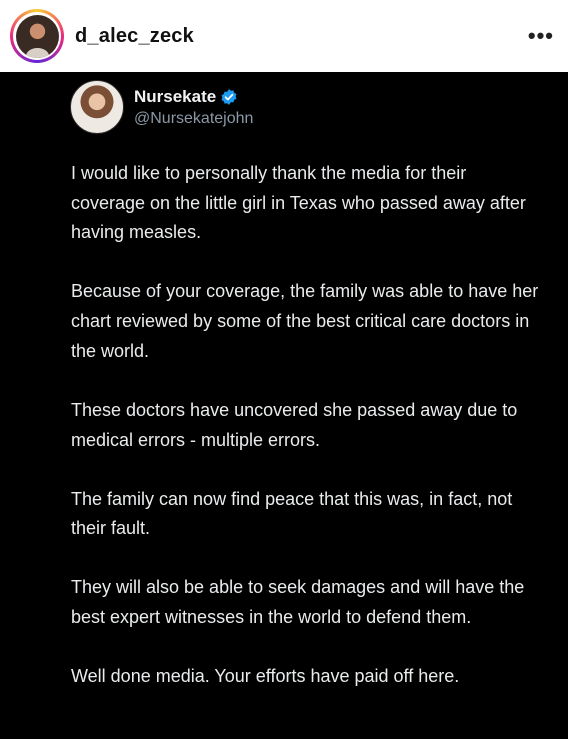 The image size is (568, 739). I want to click on tweet-author: Nursekate @Nursekatejohn, so click(161, 107).